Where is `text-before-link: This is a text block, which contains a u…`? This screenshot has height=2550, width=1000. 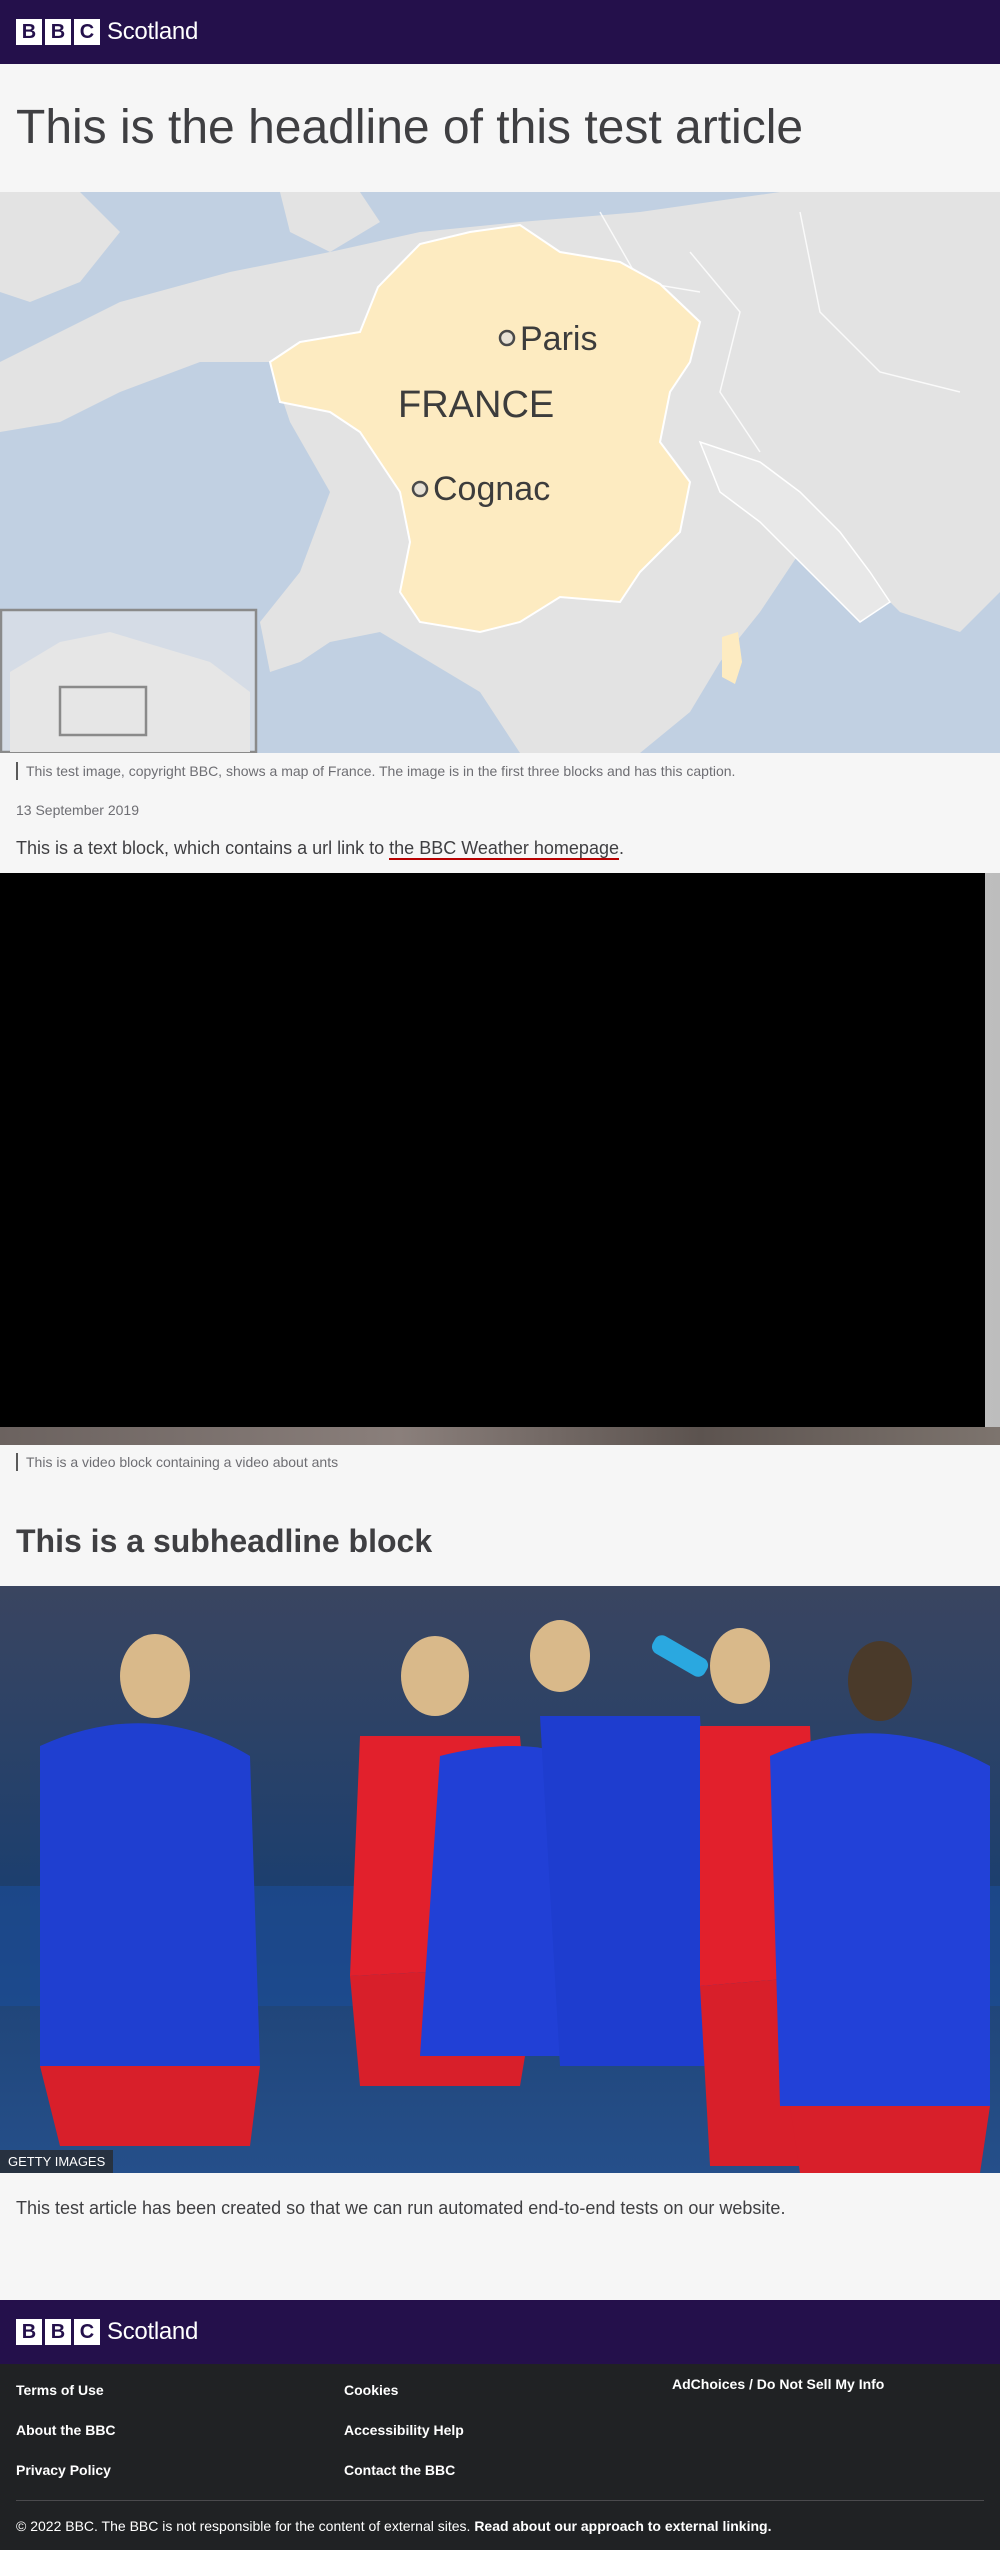
text-before-link: This is a text block, which contains a u… is located at coordinates (203, 848).